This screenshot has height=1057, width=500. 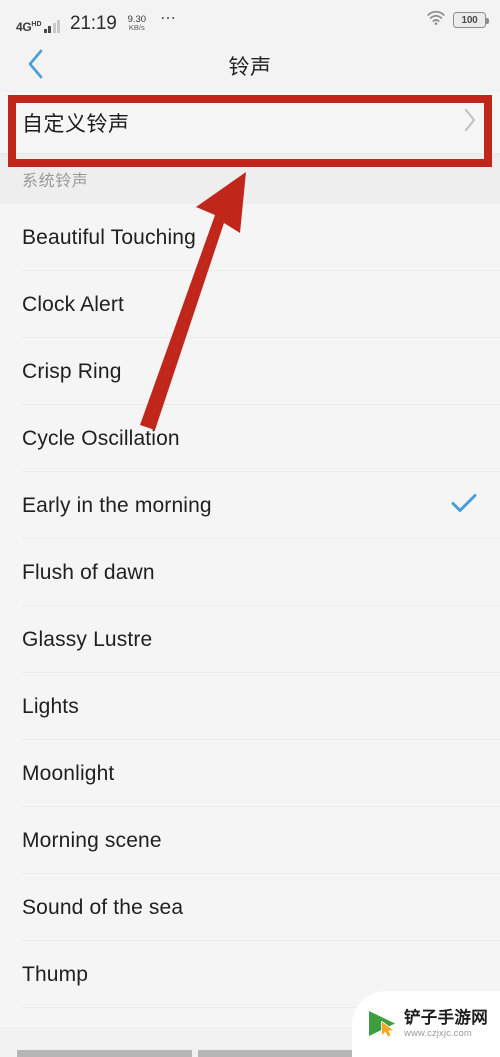 What do you see at coordinates (50, 706) in the screenshot?
I see `ringtone-name: Lights` at bounding box center [50, 706].